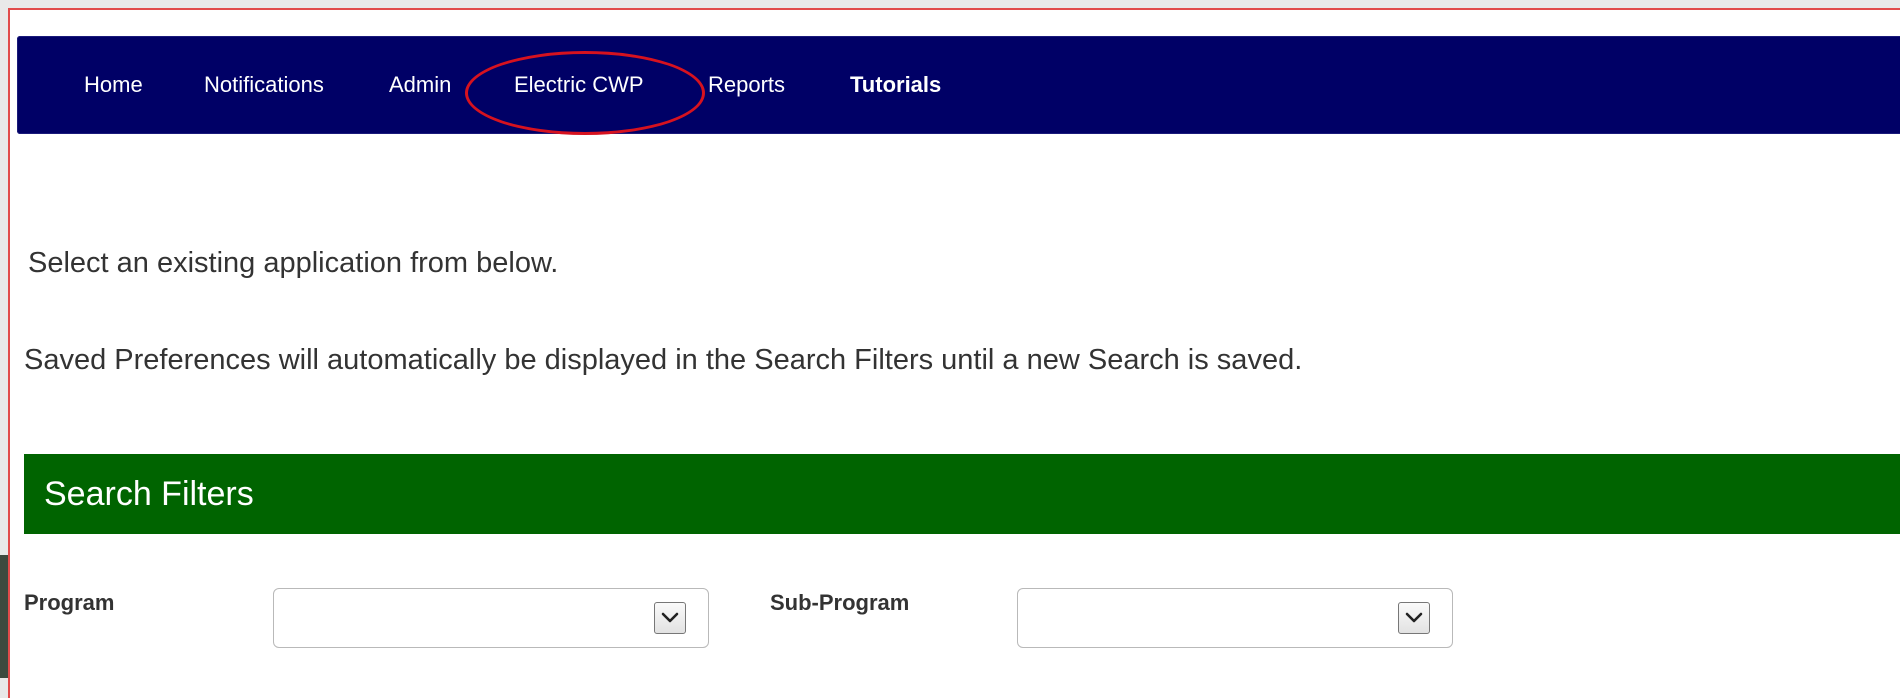  I want to click on search-filters-title: Search Filters, so click(149, 494).